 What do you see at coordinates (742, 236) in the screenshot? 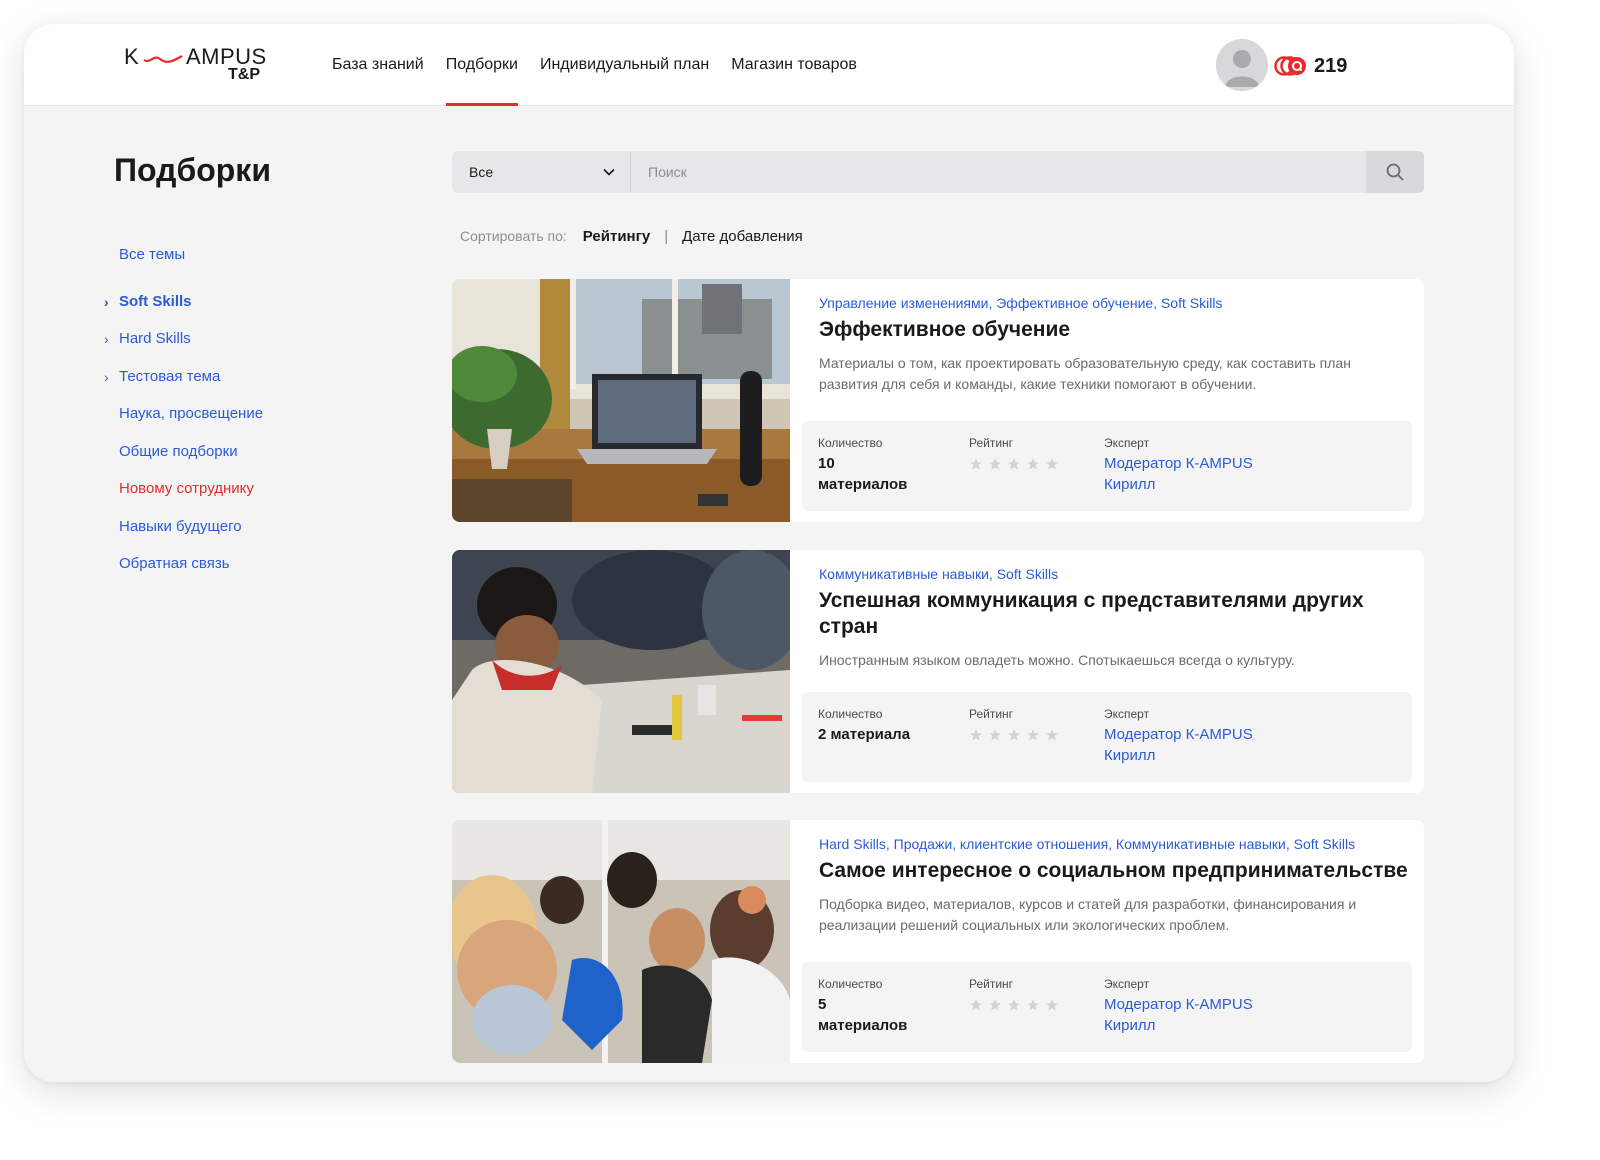
I see `sort-by-date: Дате добавления` at bounding box center [742, 236].